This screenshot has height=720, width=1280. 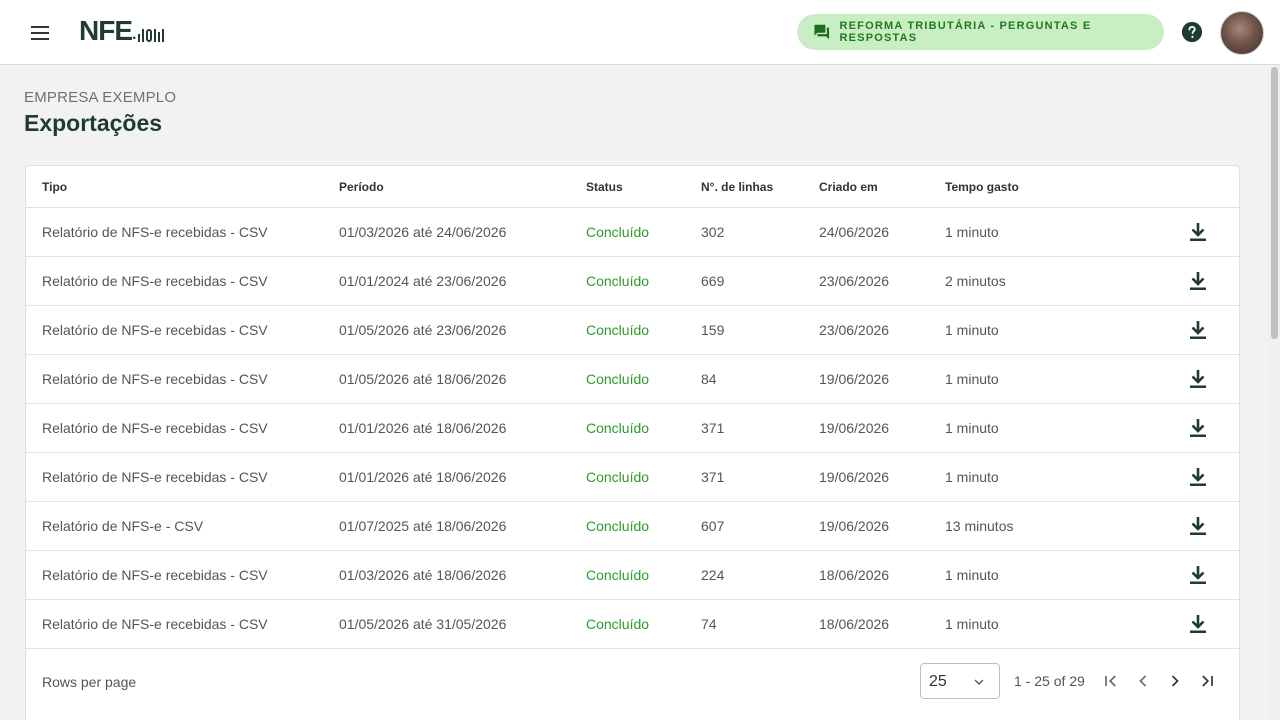 I want to click on scrollbar-thumb, so click(x=1274, y=203).